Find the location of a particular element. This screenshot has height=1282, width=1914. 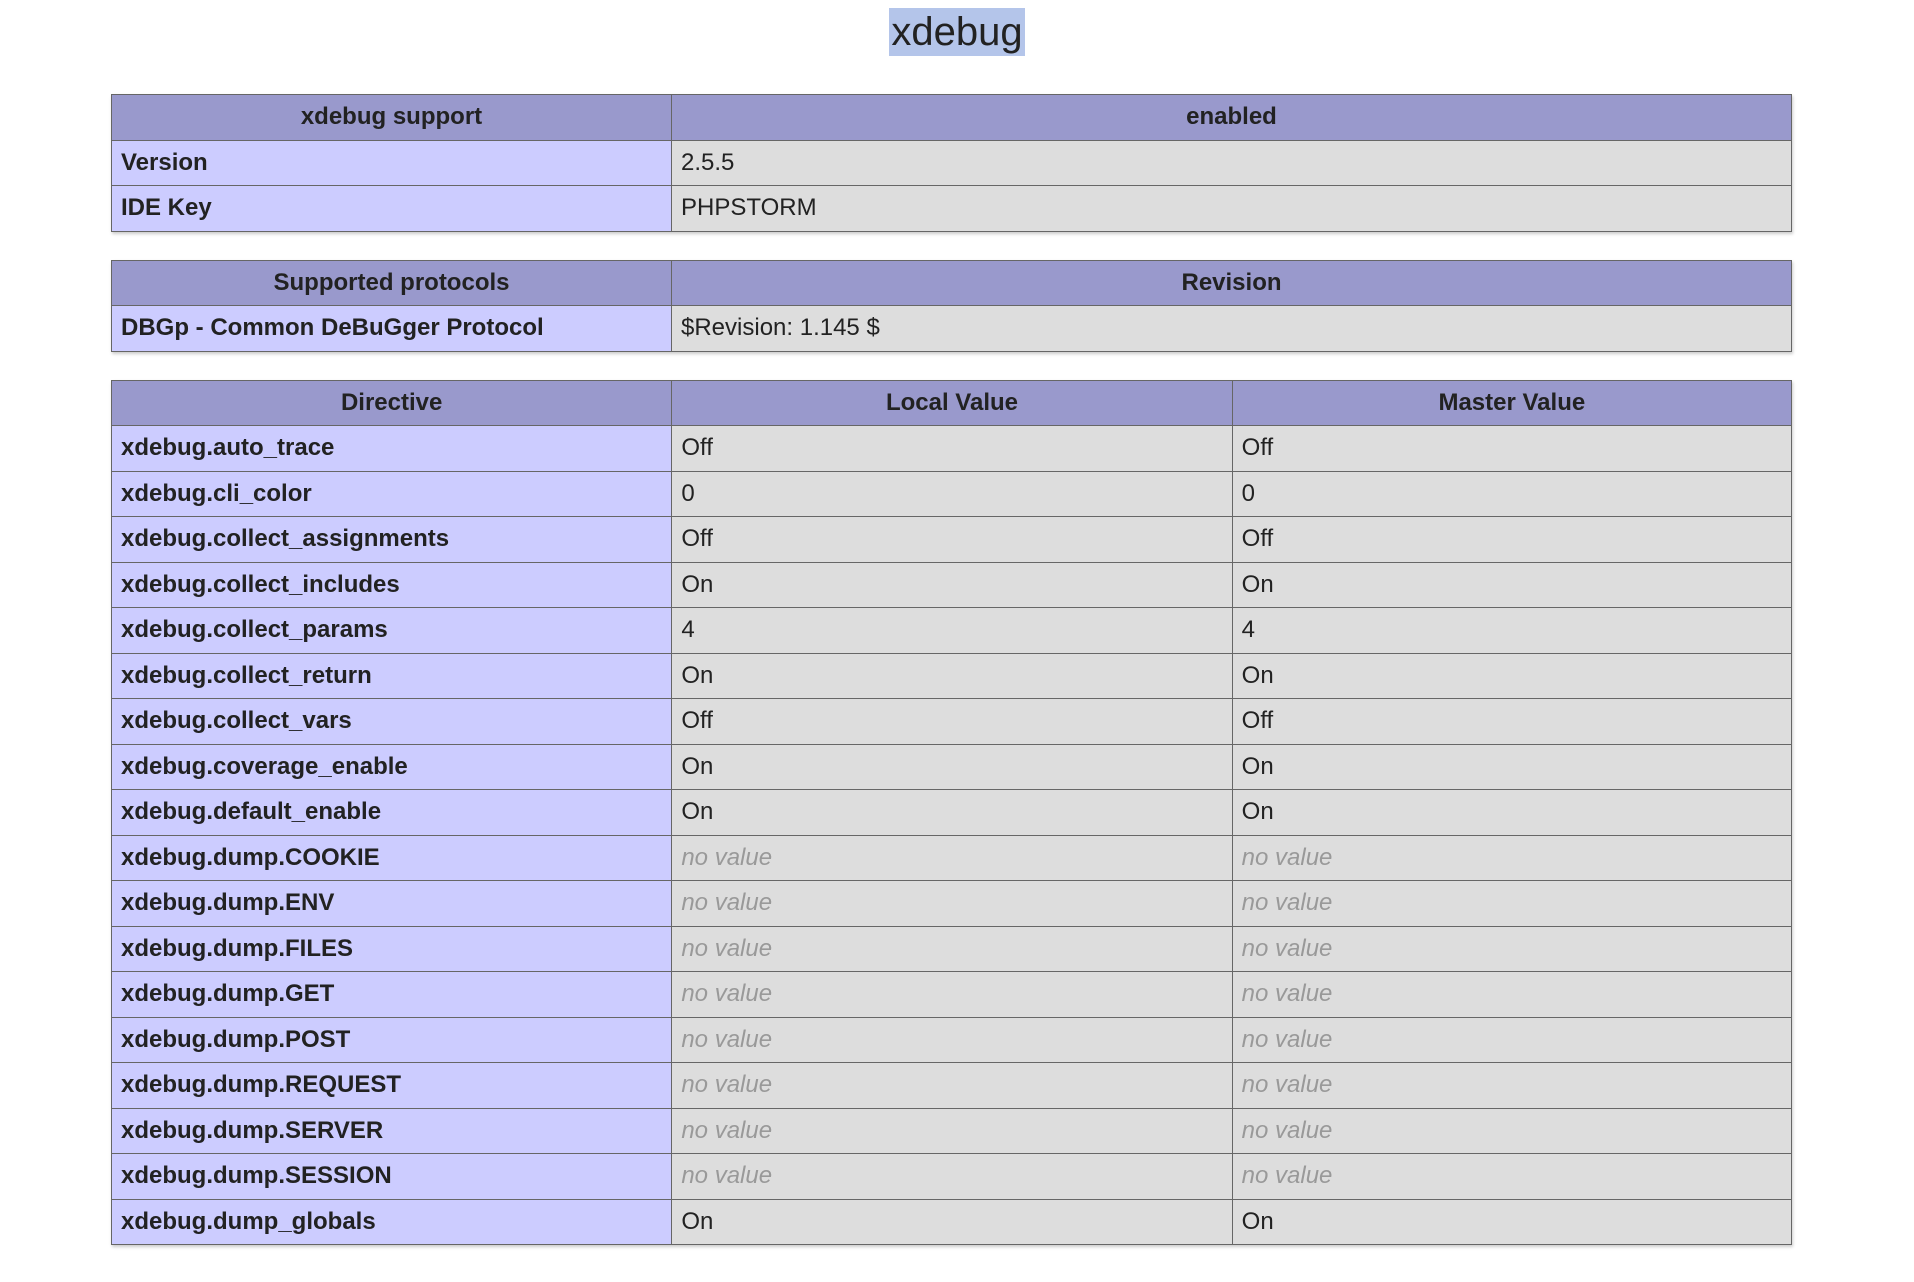

table-row: xdebug.collect_vars Off Off is located at coordinates (951, 721).